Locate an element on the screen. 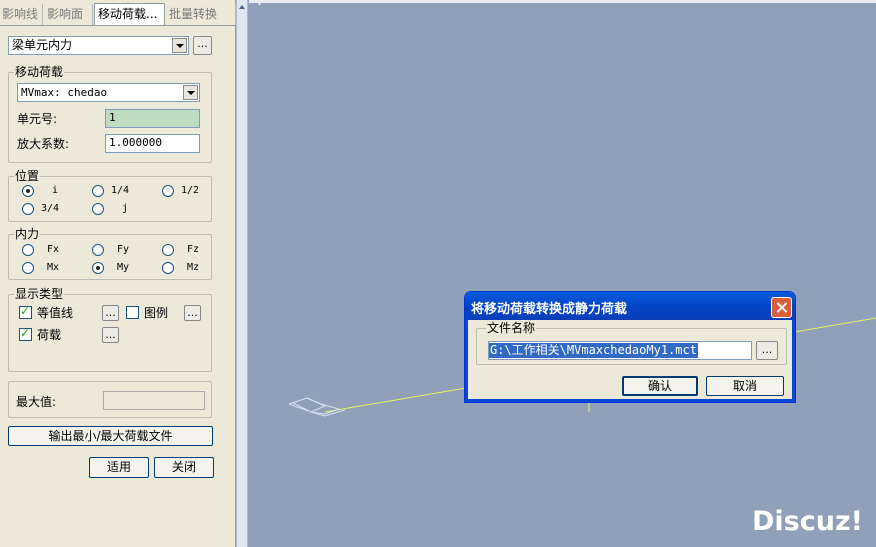 This screenshot has height=547, width=876. position-three-quarter-label: 3/4 is located at coordinates (50, 208).